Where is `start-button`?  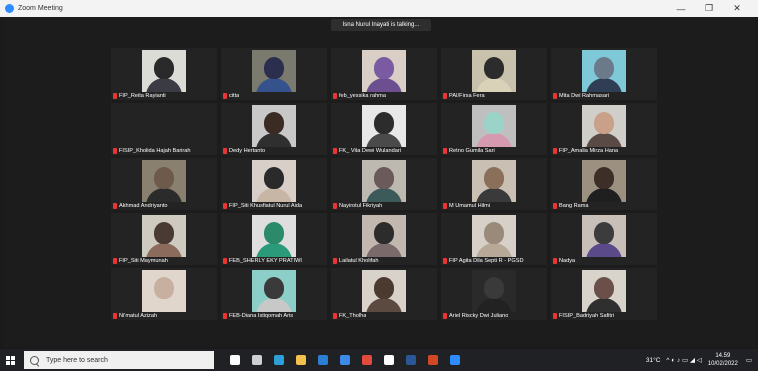
start-button is located at coordinates (10, 360).